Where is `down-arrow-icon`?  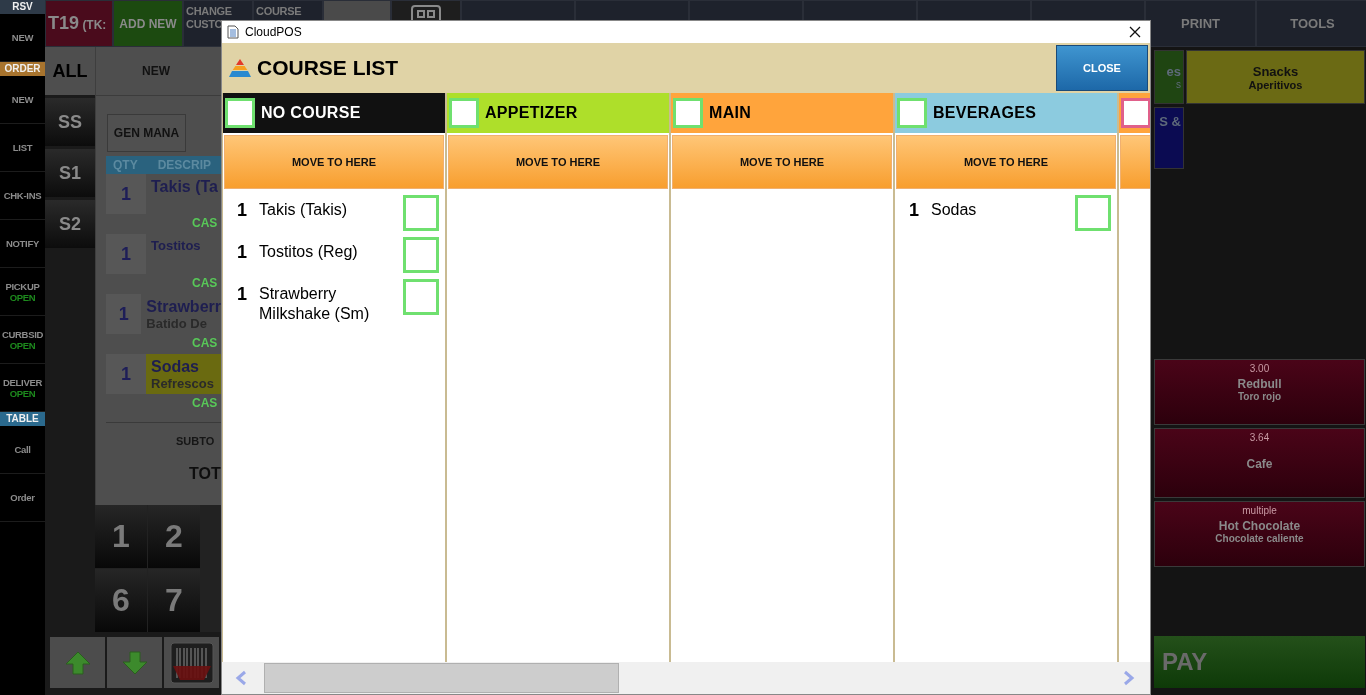 down-arrow-icon is located at coordinates (134, 662).